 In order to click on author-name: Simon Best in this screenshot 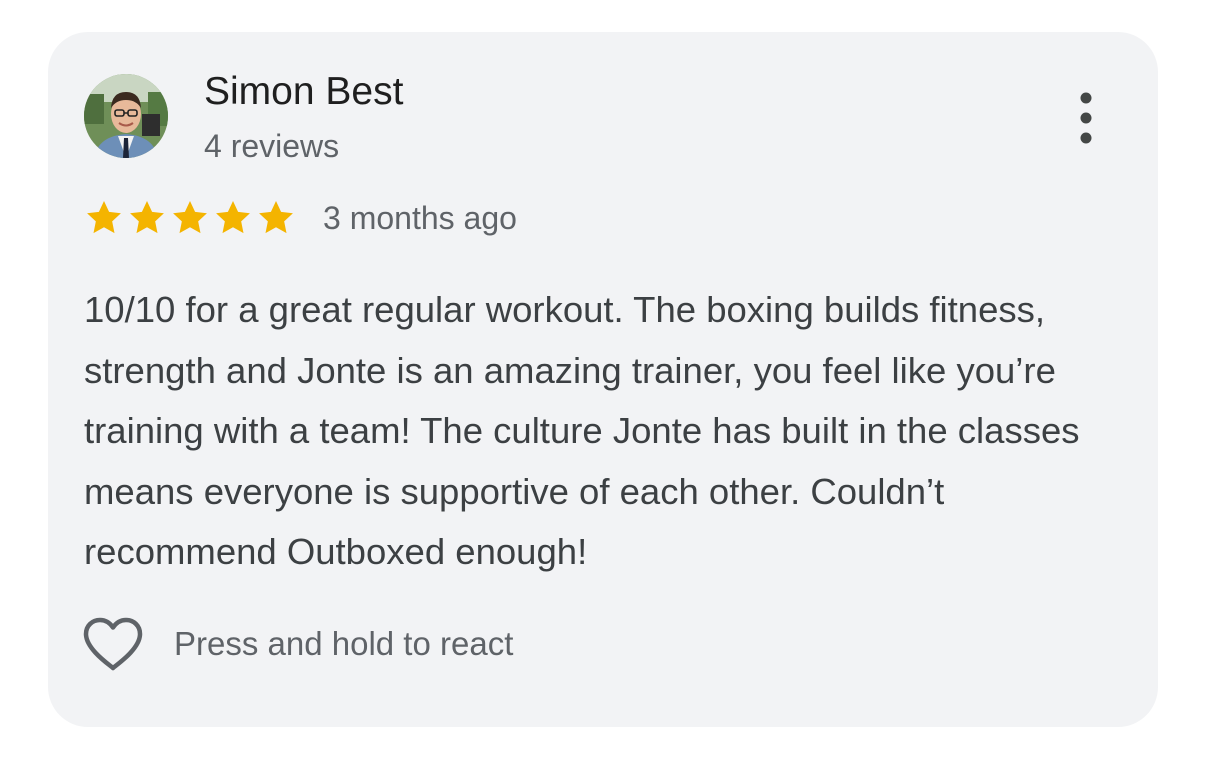, I will do `click(303, 92)`.